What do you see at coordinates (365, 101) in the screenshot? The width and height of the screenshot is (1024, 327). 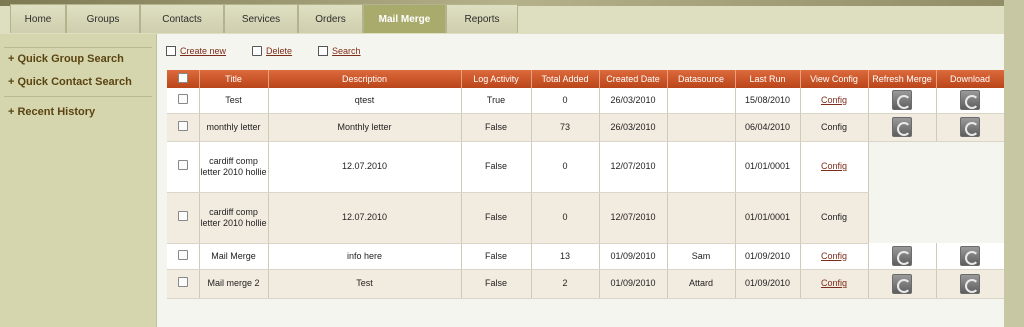 I see `description-cell: qtest` at bounding box center [365, 101].